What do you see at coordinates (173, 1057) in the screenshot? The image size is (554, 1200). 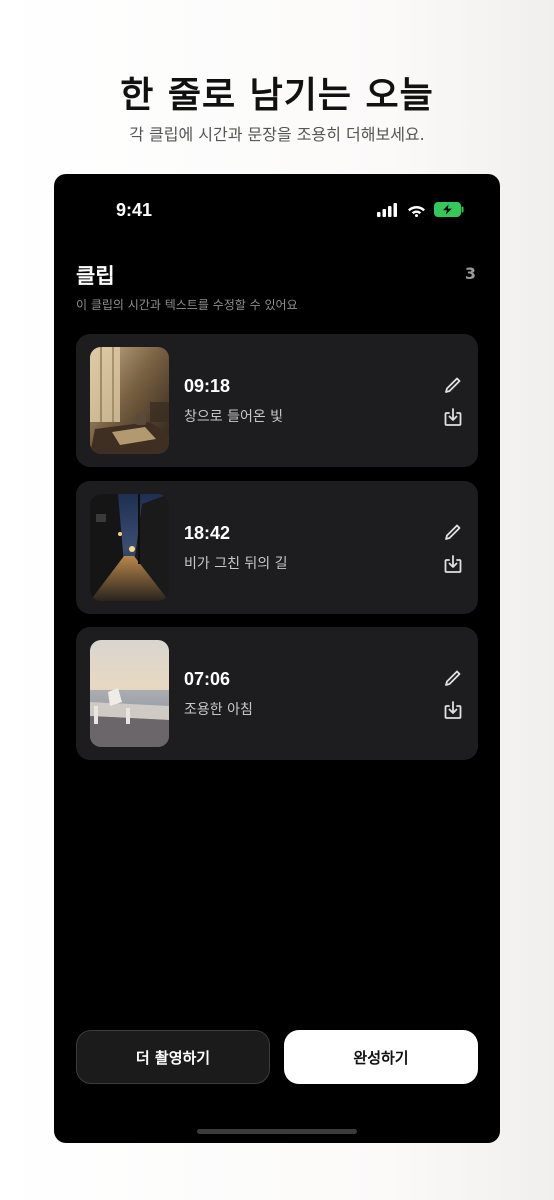 I see `shoot-more-button: 더 촬영하기` at bounding box center [173, 1057].